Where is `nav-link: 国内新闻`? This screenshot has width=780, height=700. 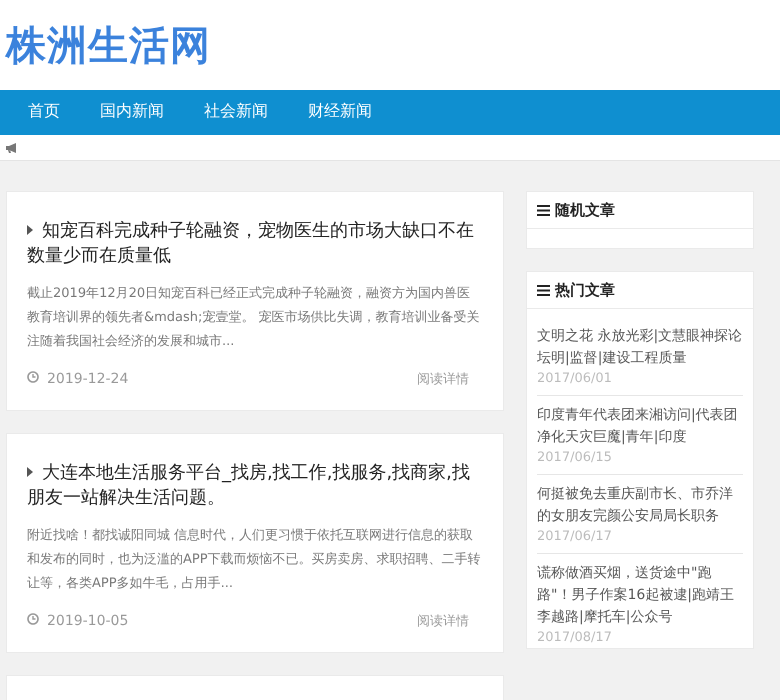
nav-link: 国内新闻 is located at coordinates (132, 112).